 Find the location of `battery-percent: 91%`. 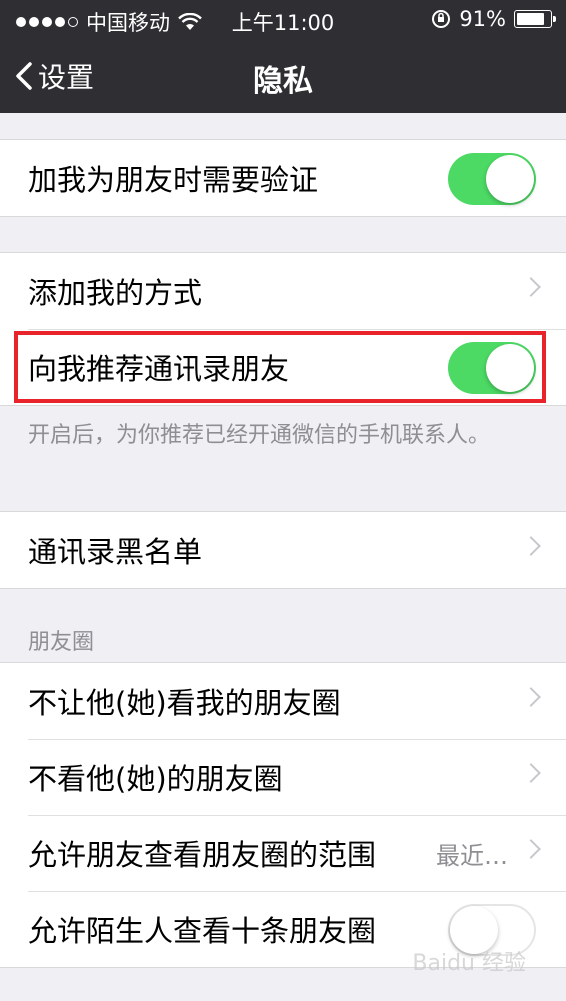

battery-percent: 91% is located at coordinates (482, 19).